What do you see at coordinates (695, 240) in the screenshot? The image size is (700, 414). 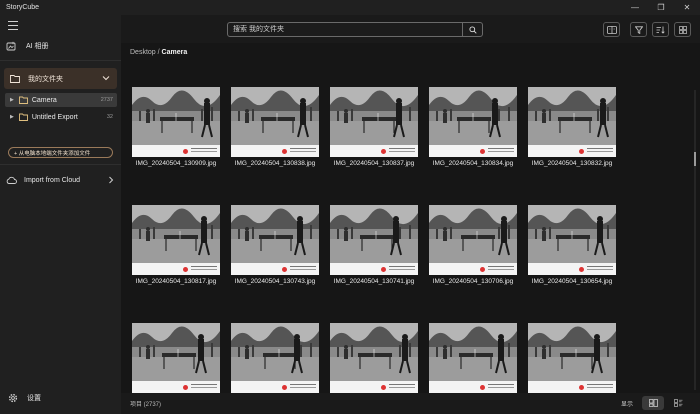 I see `scrollbar` at bounding box center [695, 240].